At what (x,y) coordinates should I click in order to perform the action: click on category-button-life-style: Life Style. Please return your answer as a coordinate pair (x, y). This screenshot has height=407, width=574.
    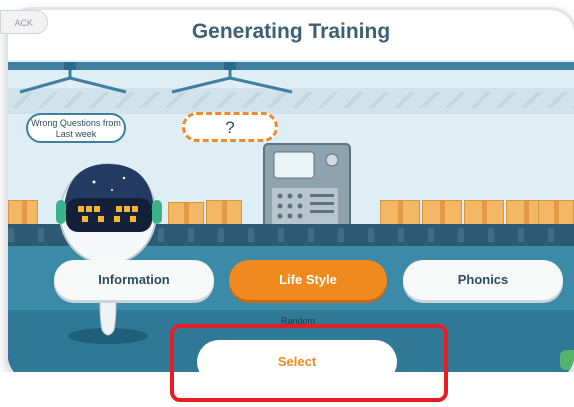
    Looking at the image, I should click on (308, 280).